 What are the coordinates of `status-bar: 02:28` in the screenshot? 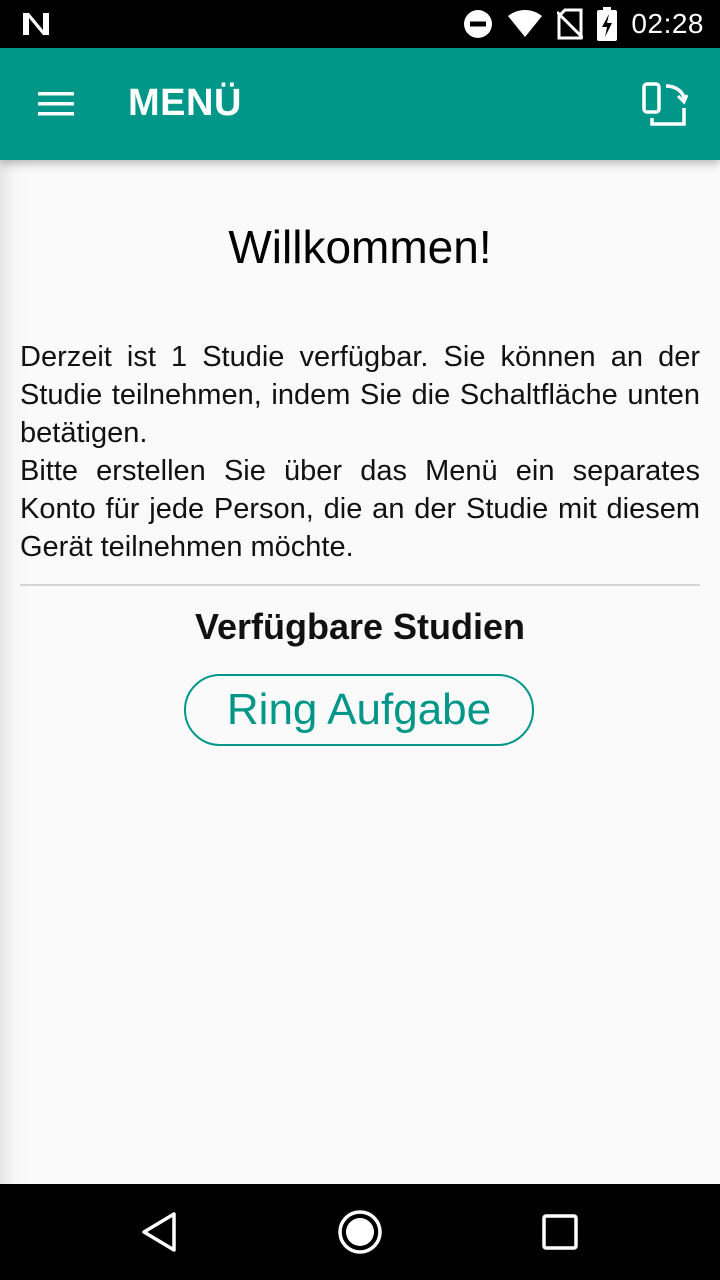 It's located at (360, 24).